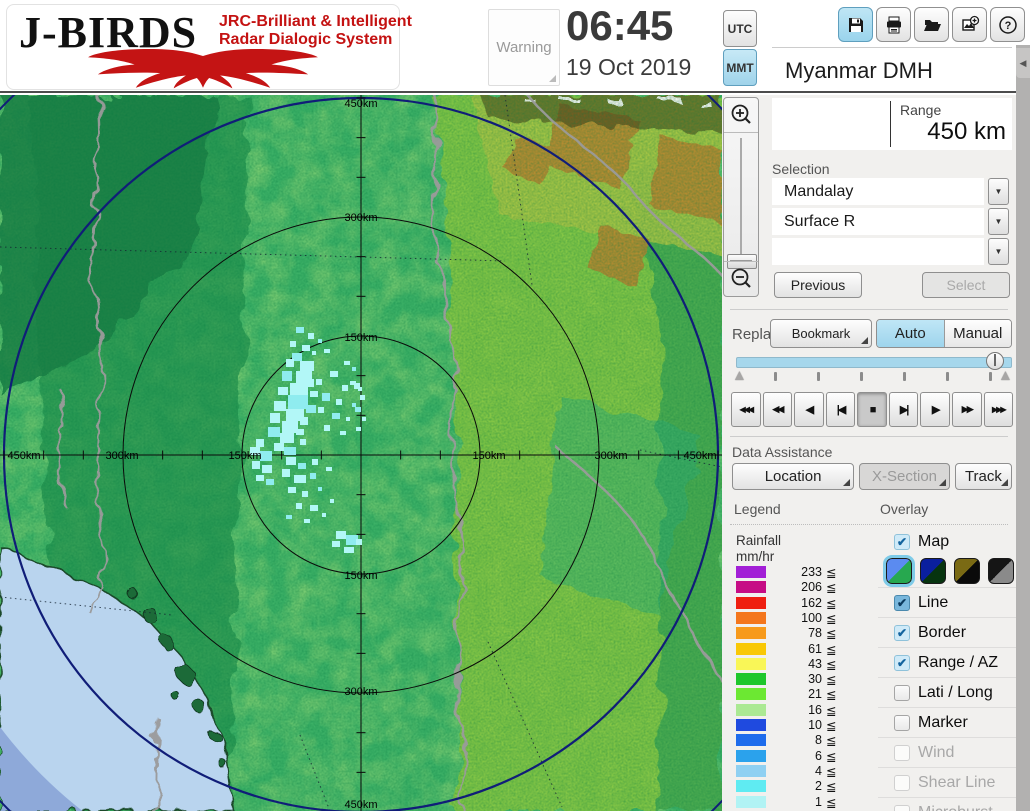 The height and width of the screenshot is (811, 1030). I want to click on warning-button: Warning, so click(524, 47).